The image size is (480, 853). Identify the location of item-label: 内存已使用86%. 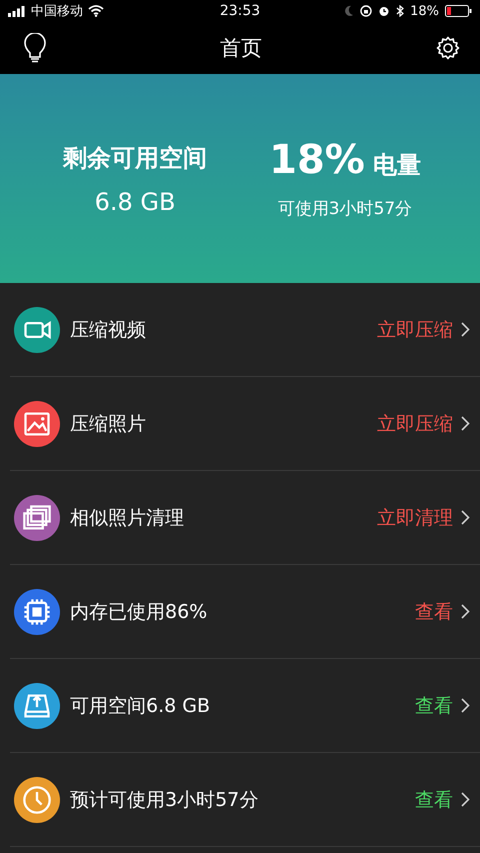
(139, 612).